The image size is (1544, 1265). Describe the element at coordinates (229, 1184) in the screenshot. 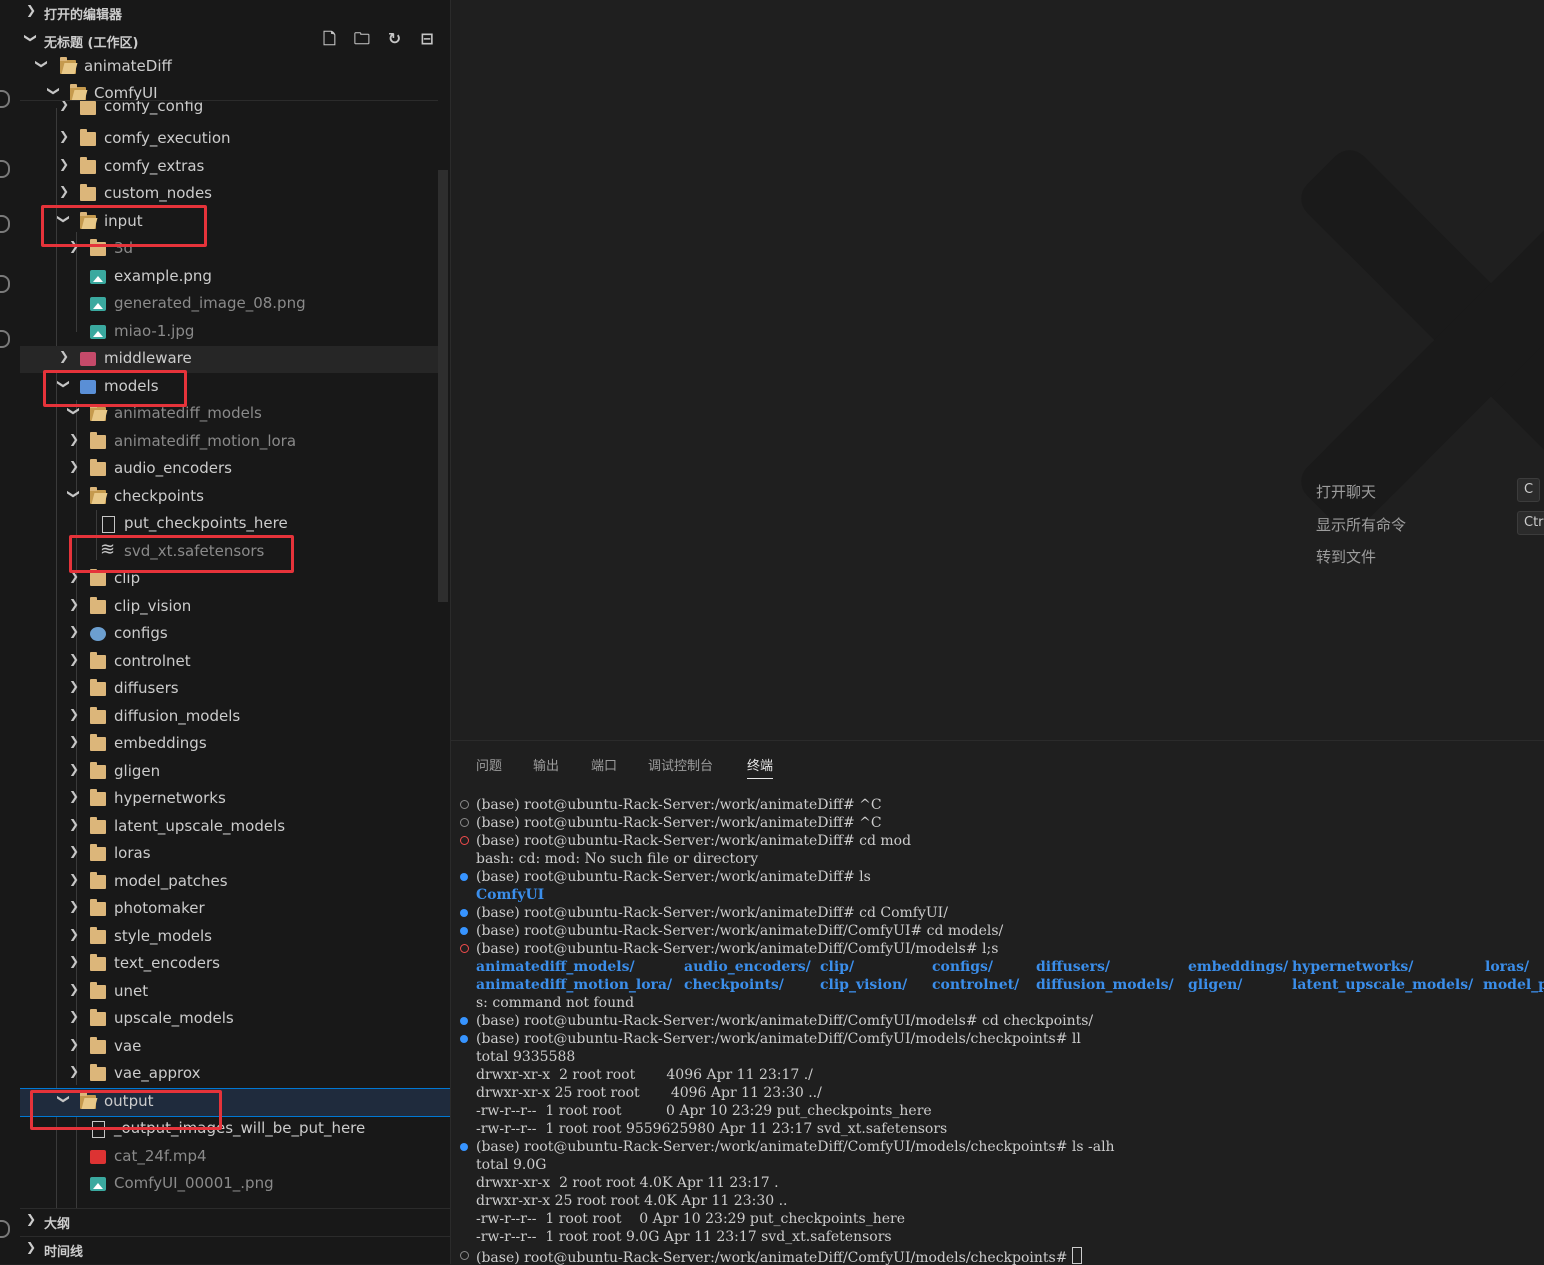

I see `tree-item-comfyui-00001: ComfyUI_00001_.png` at that location.